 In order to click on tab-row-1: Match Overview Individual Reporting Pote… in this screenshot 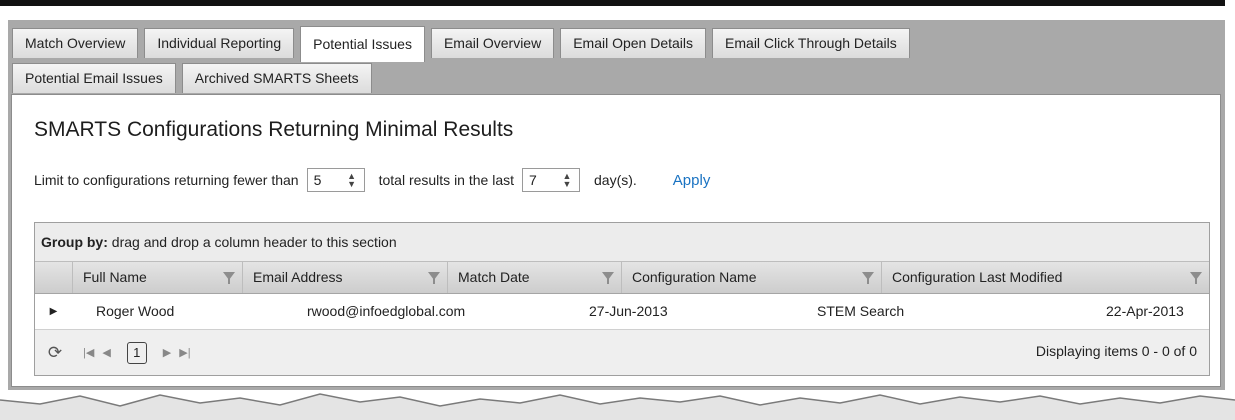, I will do `click(464, 44)`.